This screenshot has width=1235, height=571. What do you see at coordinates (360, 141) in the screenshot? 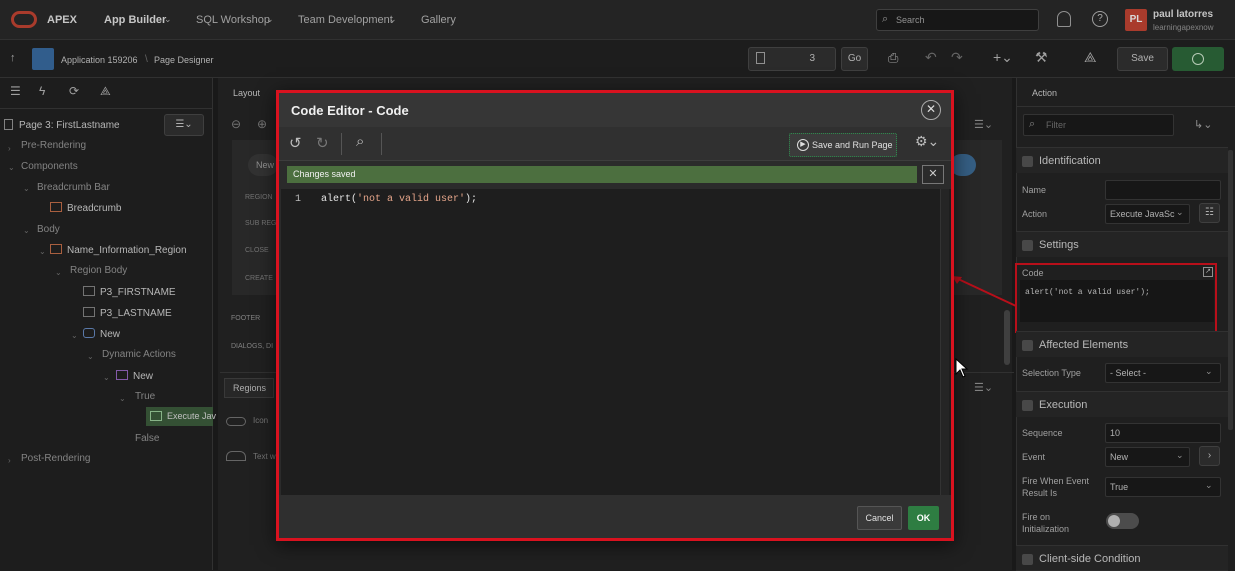
I see `search-icon: ⌕` at bounding box center [360, 141].